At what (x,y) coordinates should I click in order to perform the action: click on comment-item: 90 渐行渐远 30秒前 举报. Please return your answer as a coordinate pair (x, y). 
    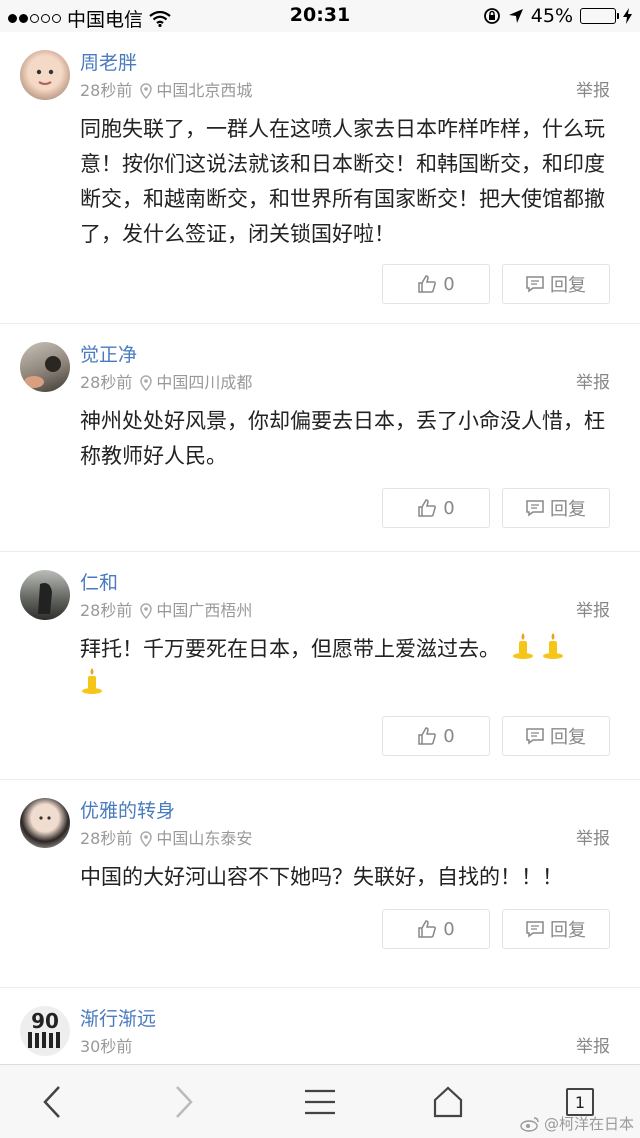
    Looking at the image, I should click on (320, 1026).